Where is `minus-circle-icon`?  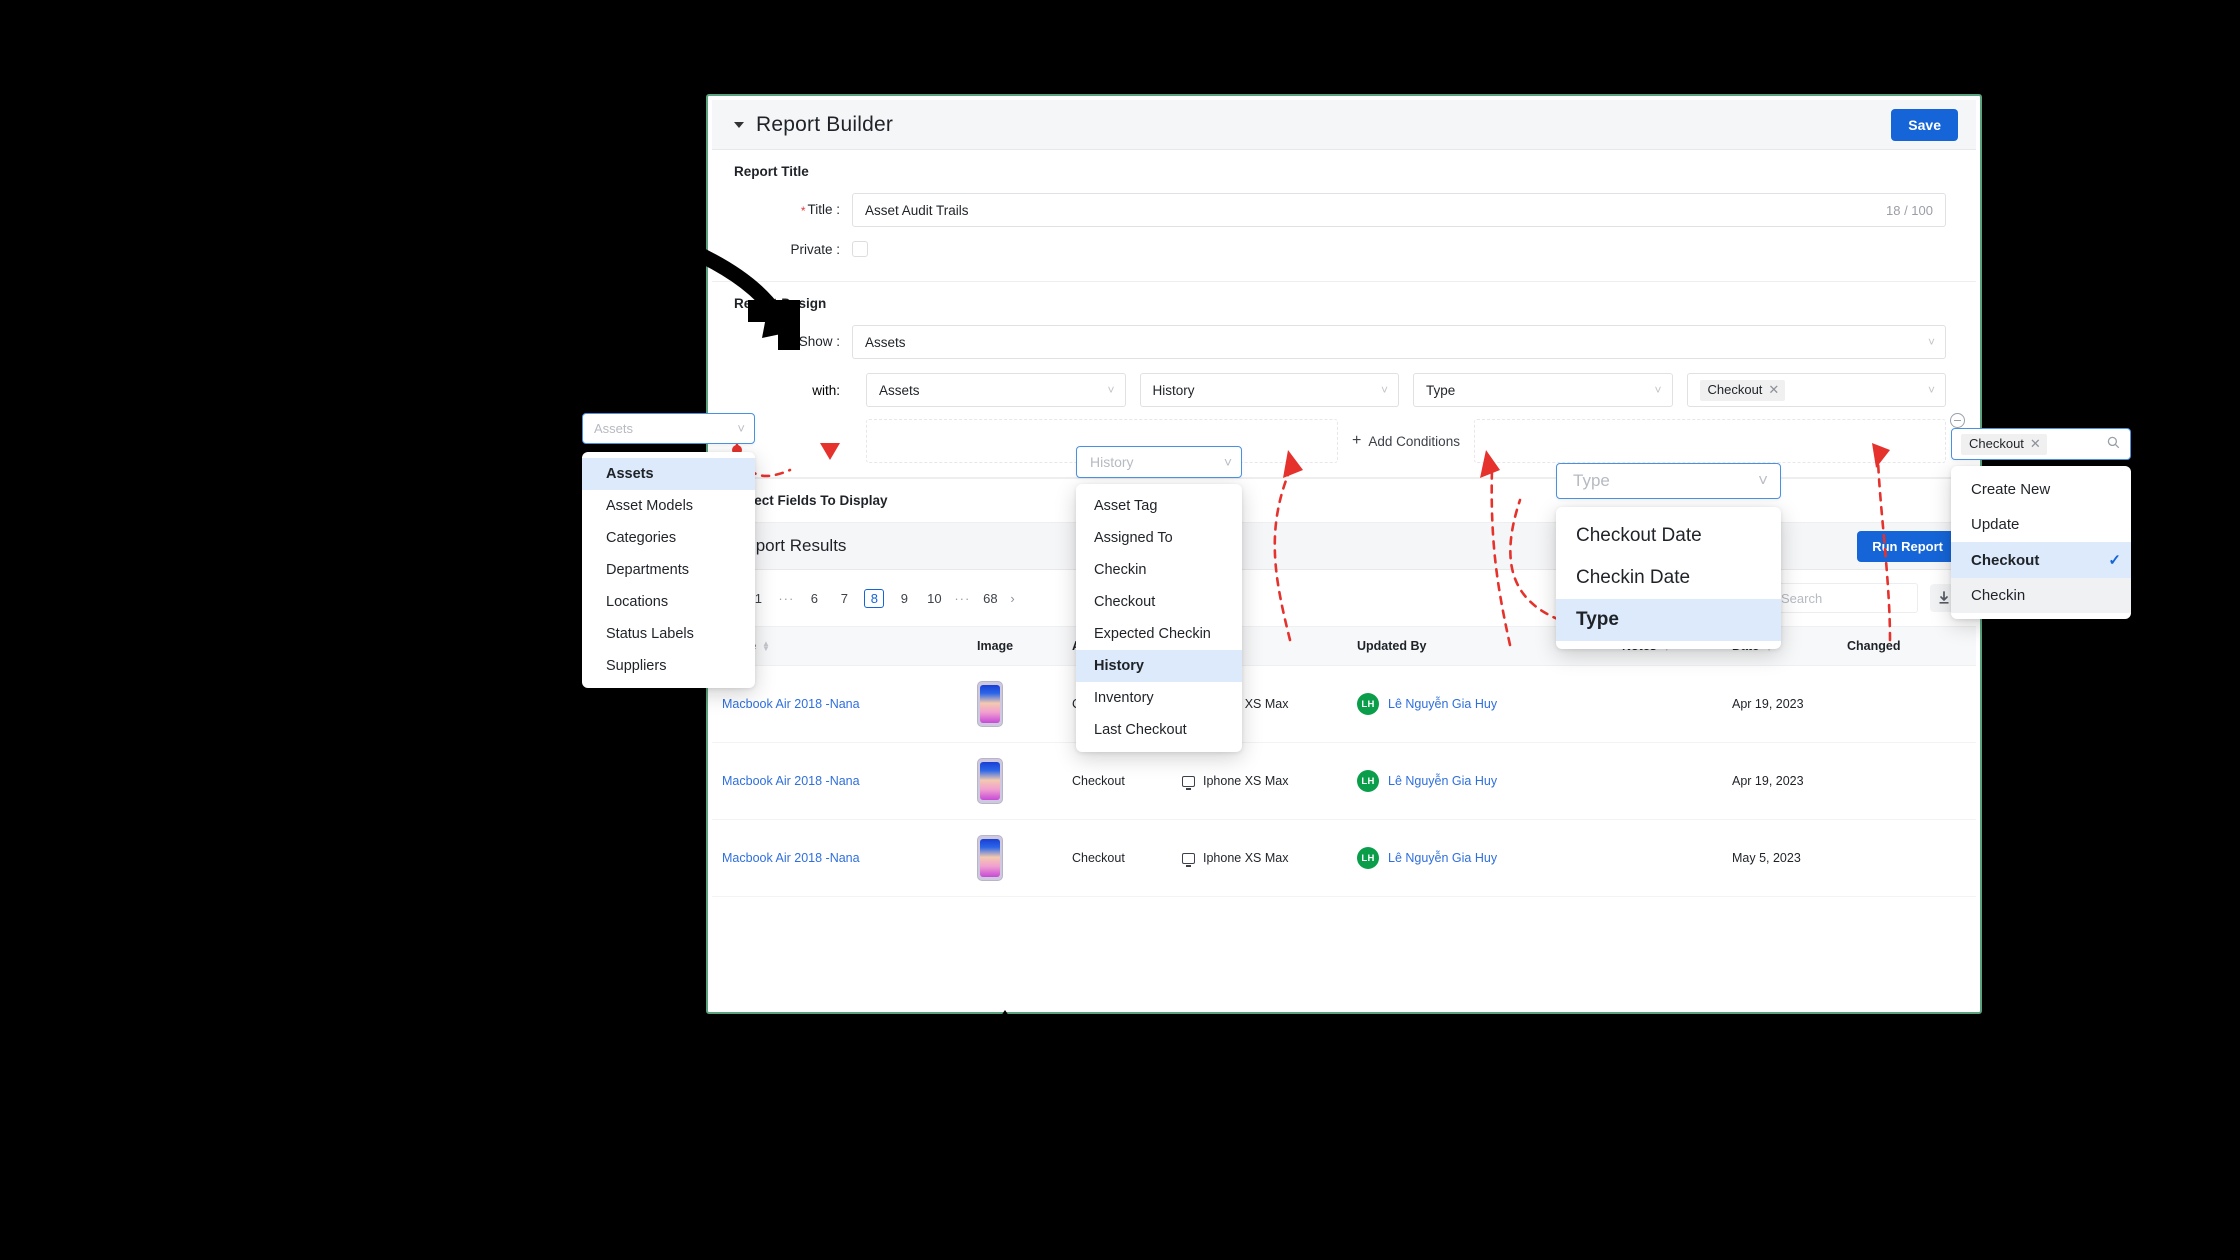
minus-circle-icon is located at coordinates (1957, 420).